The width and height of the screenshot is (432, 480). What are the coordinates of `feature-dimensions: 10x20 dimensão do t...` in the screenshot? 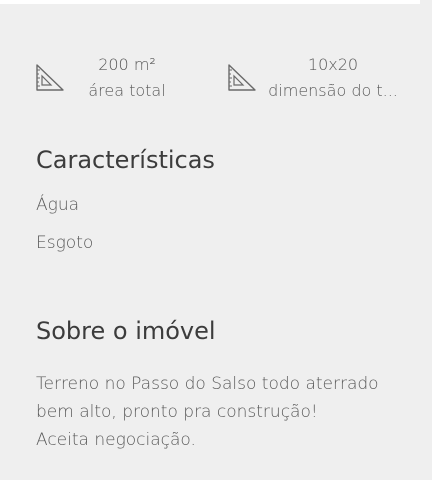 It's located at (326, 80).